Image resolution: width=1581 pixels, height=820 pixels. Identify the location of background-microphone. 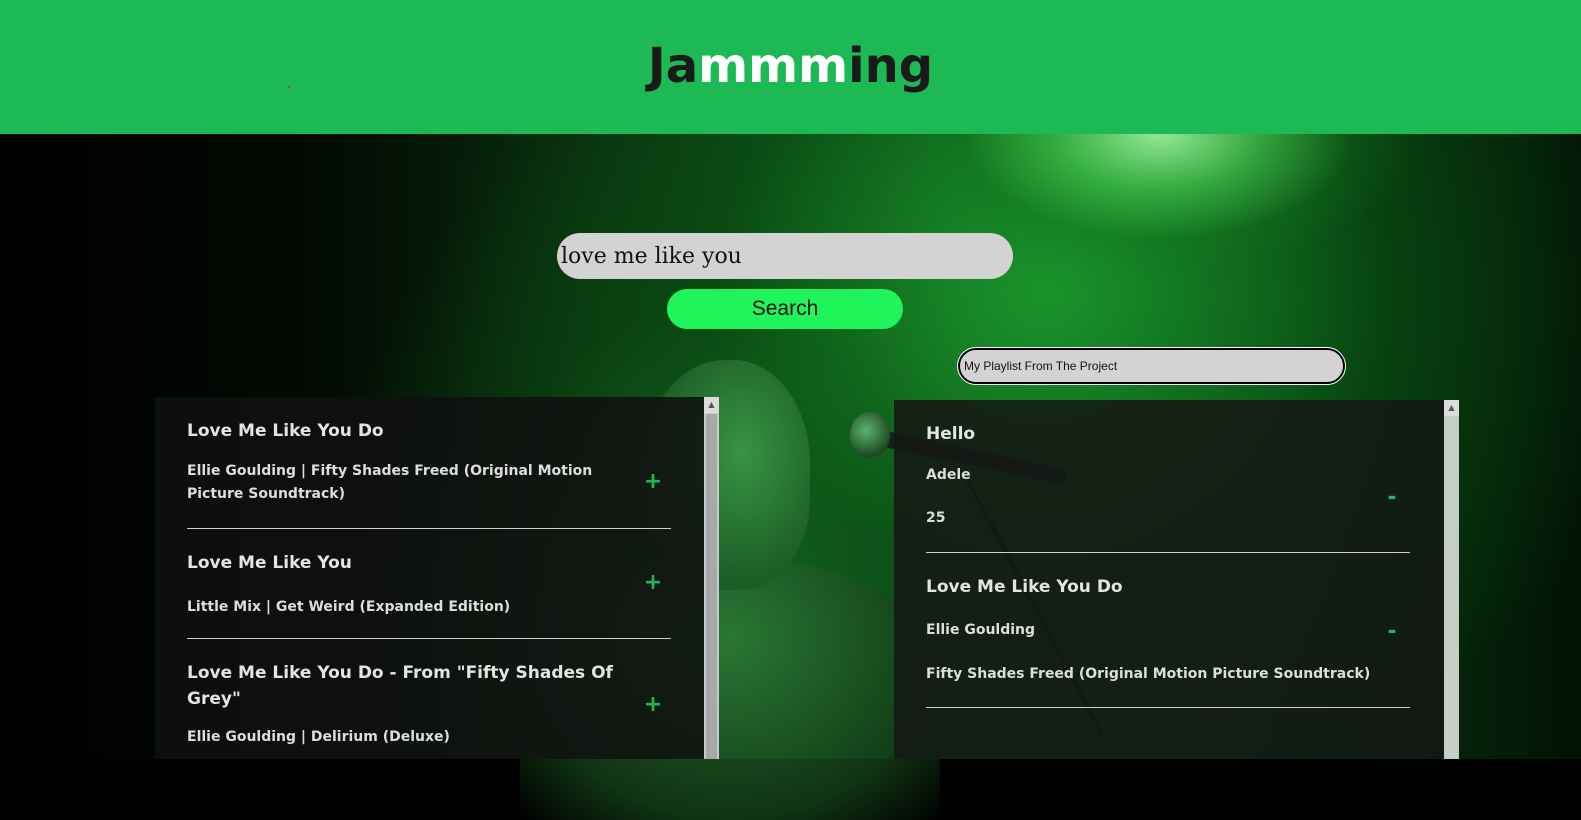
(870, 435).